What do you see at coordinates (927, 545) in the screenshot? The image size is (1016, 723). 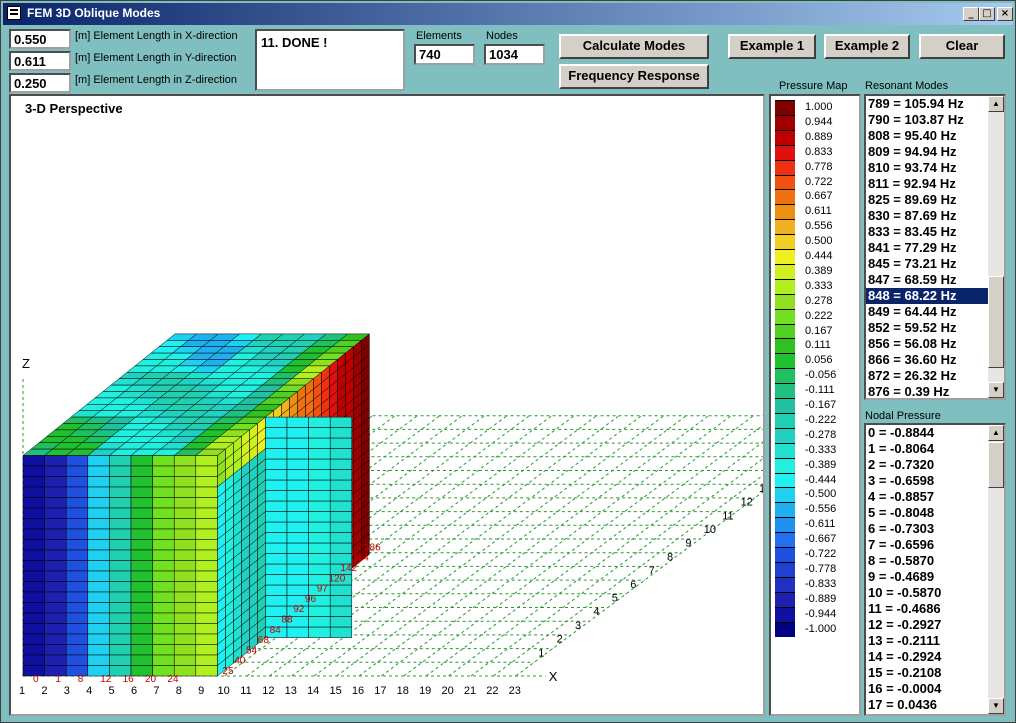 I see `nodal-pressure-item: 7 = -0.6596` at bounding box center [927, 545].